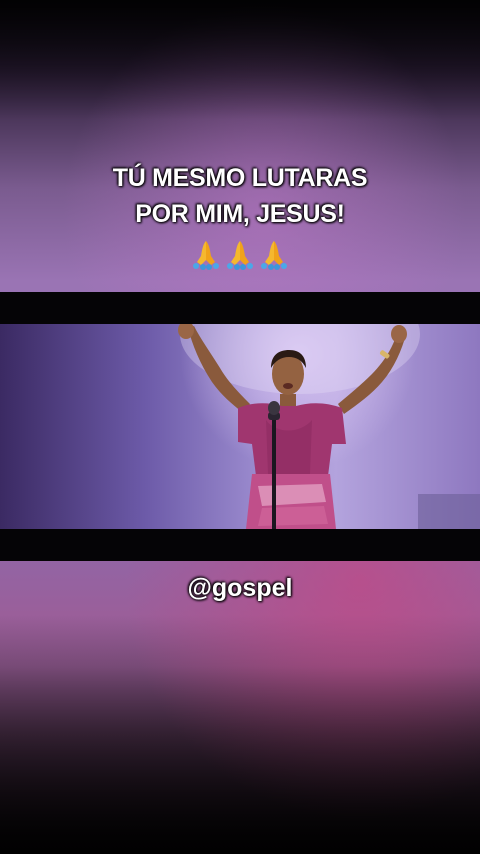 Image resolution: width=480 pixels, height=854 pixels. I want to click on caption-line-2: POR MIM, JESUS!, so click(240, 214).